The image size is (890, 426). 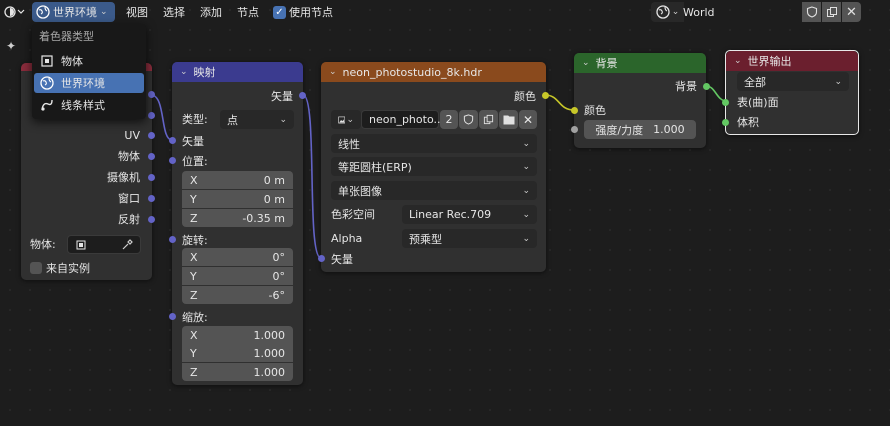 I want to click on shader-type-menu: 着色器类型 物体 世界环境 线条样式, so click(x=89, y=71).